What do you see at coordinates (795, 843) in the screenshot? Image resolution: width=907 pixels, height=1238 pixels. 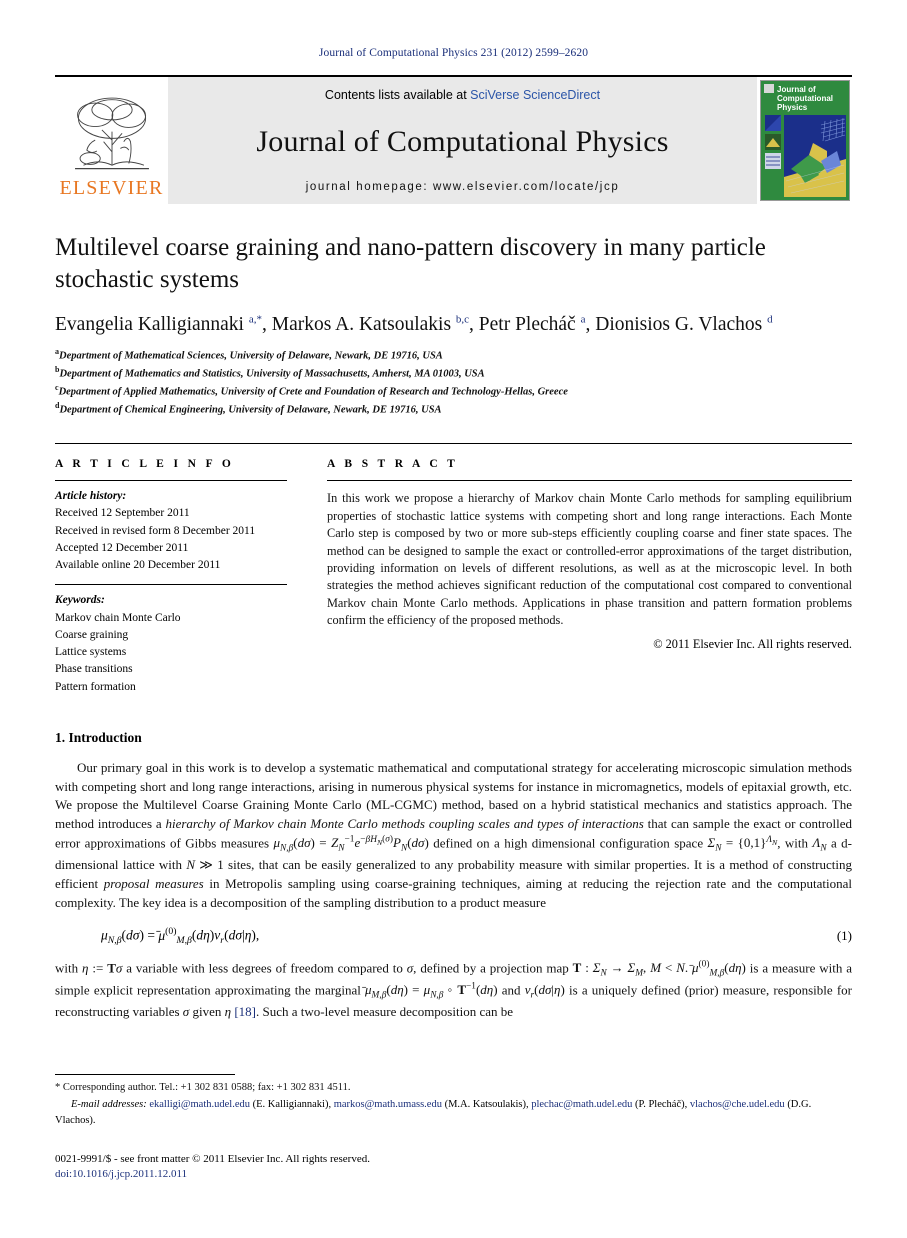 I see `intro-text-d: , with` at bounding box center [795, 843].